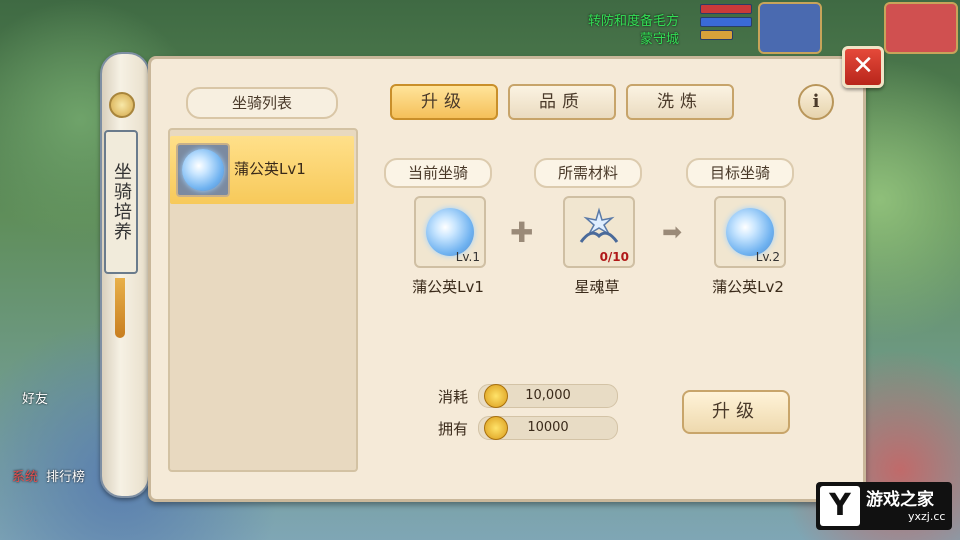  Describe the element at coordinates (597, 287) in the screenshot. I see `material-name: 星魂草` at that location.